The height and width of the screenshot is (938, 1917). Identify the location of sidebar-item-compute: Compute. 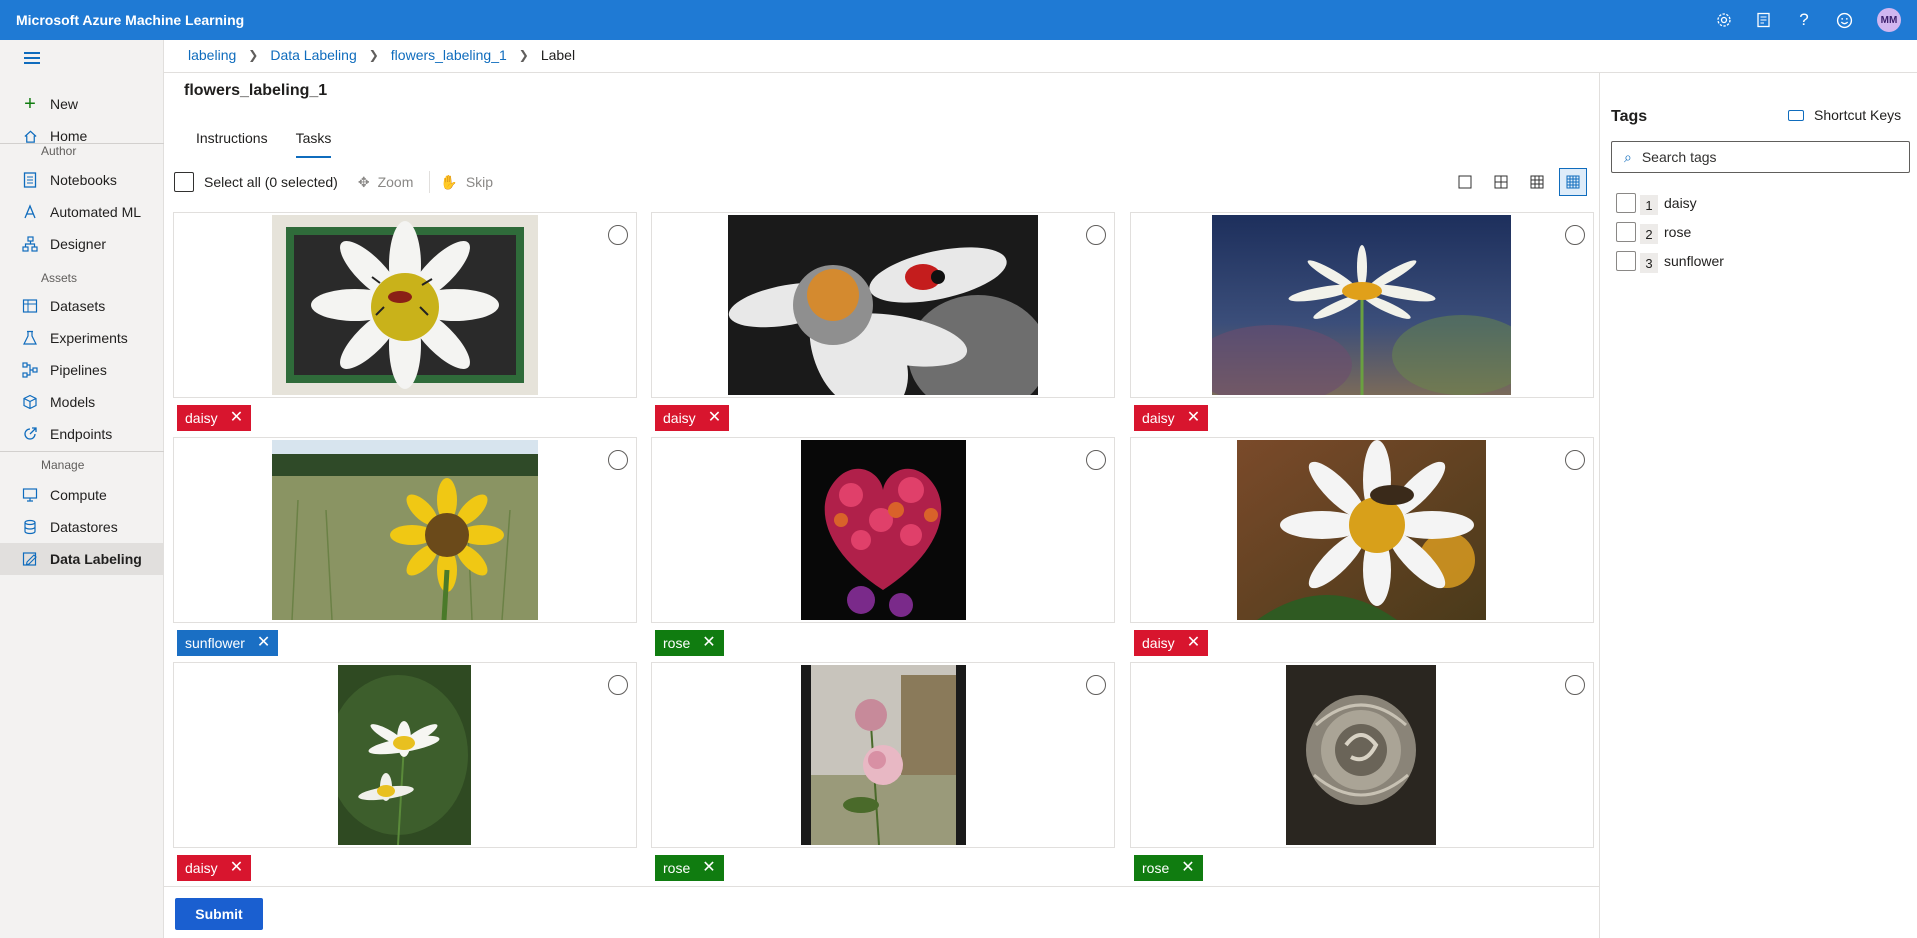
(82, 495).